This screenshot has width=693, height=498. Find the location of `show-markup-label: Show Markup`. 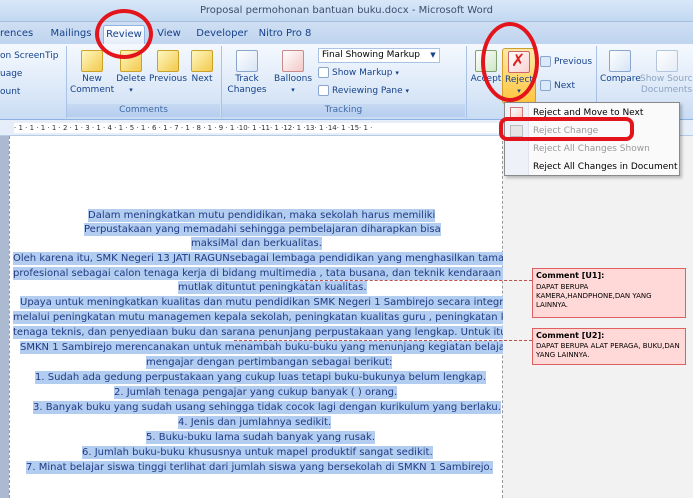

show-markup-label: Show Markup is located at coordinates (362, 73).